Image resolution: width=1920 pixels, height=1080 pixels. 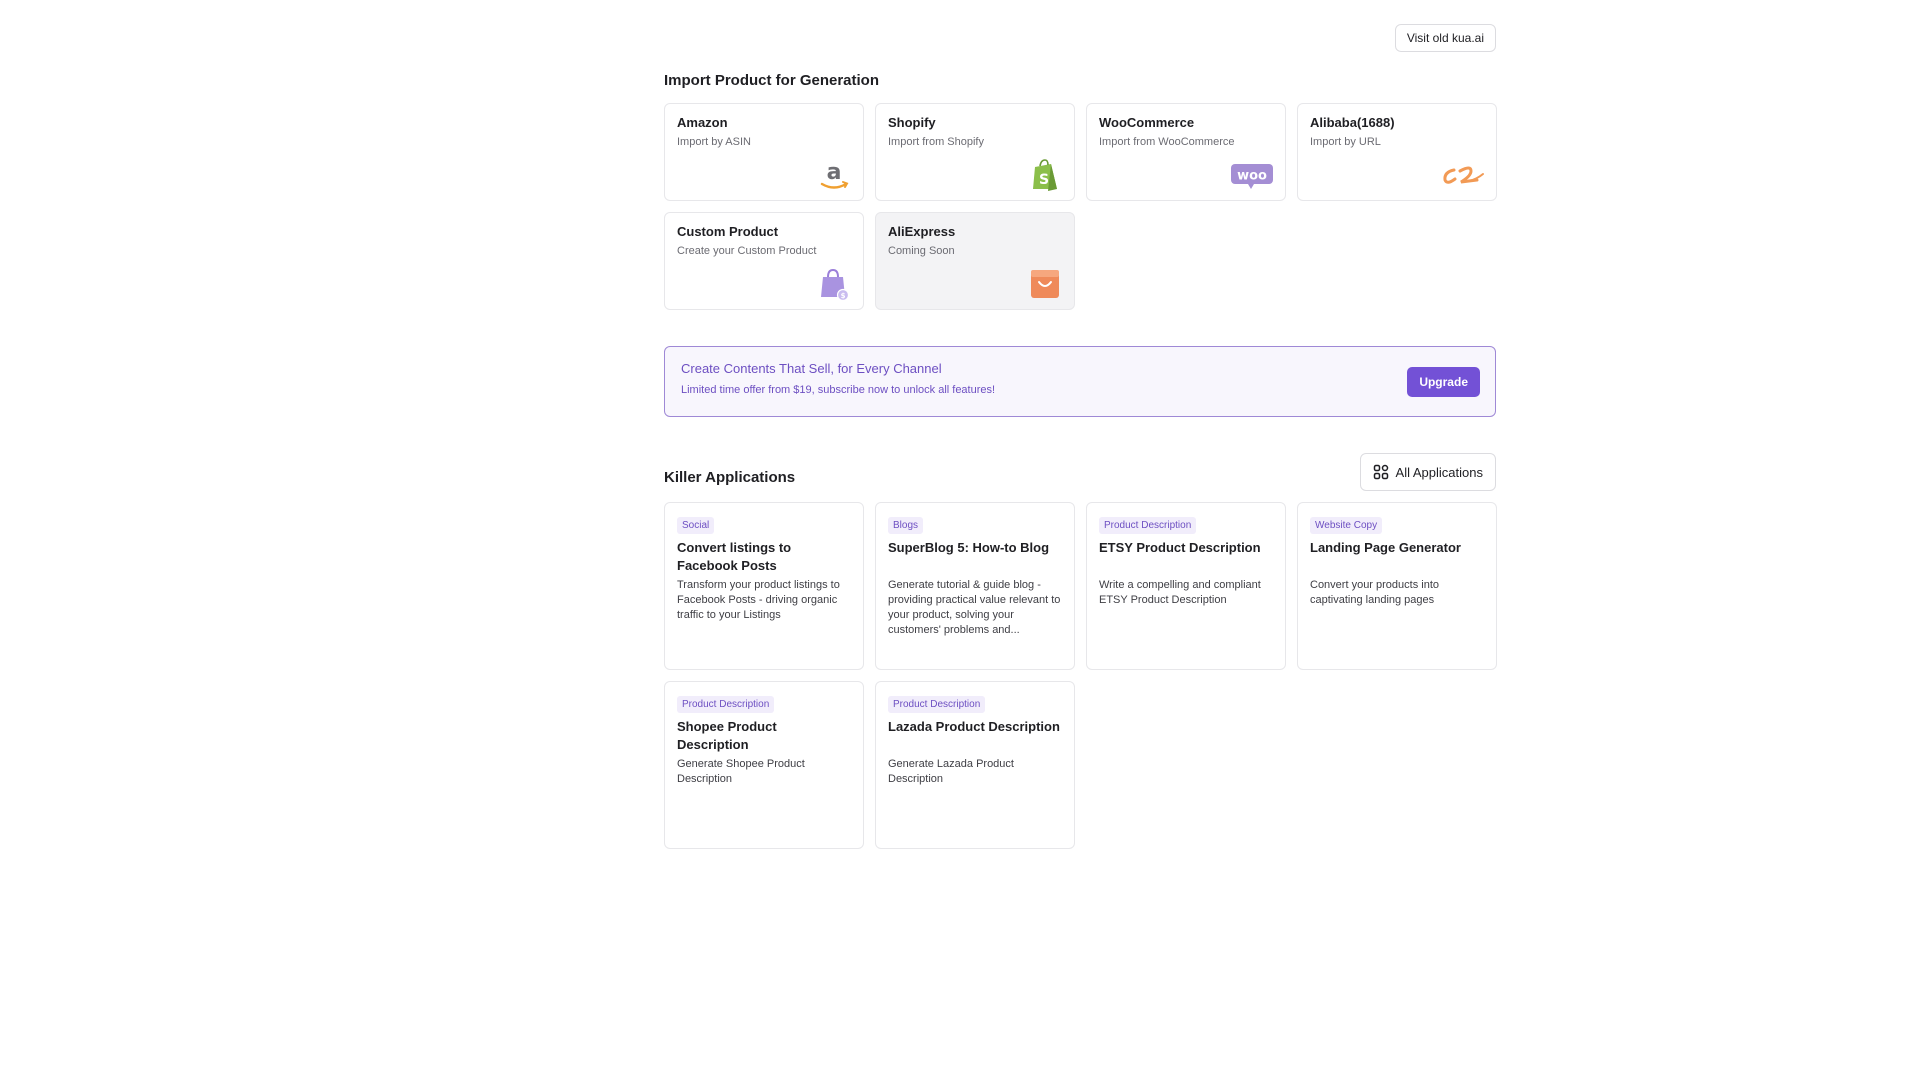 I want to click on import-card-desc: Import from WooCommerce, so click(x=1167, y=142).